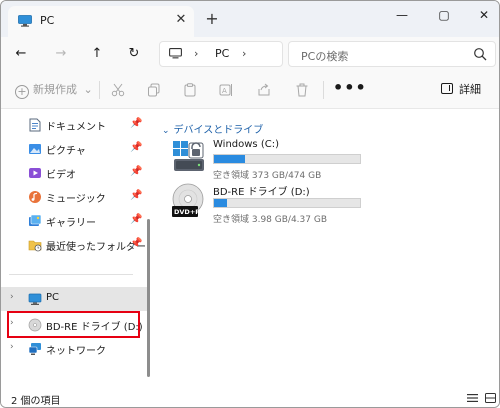 This screenshot has height=408, width=500. What do you see at coordinates (181, 20) in the screenshot?
I see `close-tab-icon: ✕` at bounding box center [181, 20].